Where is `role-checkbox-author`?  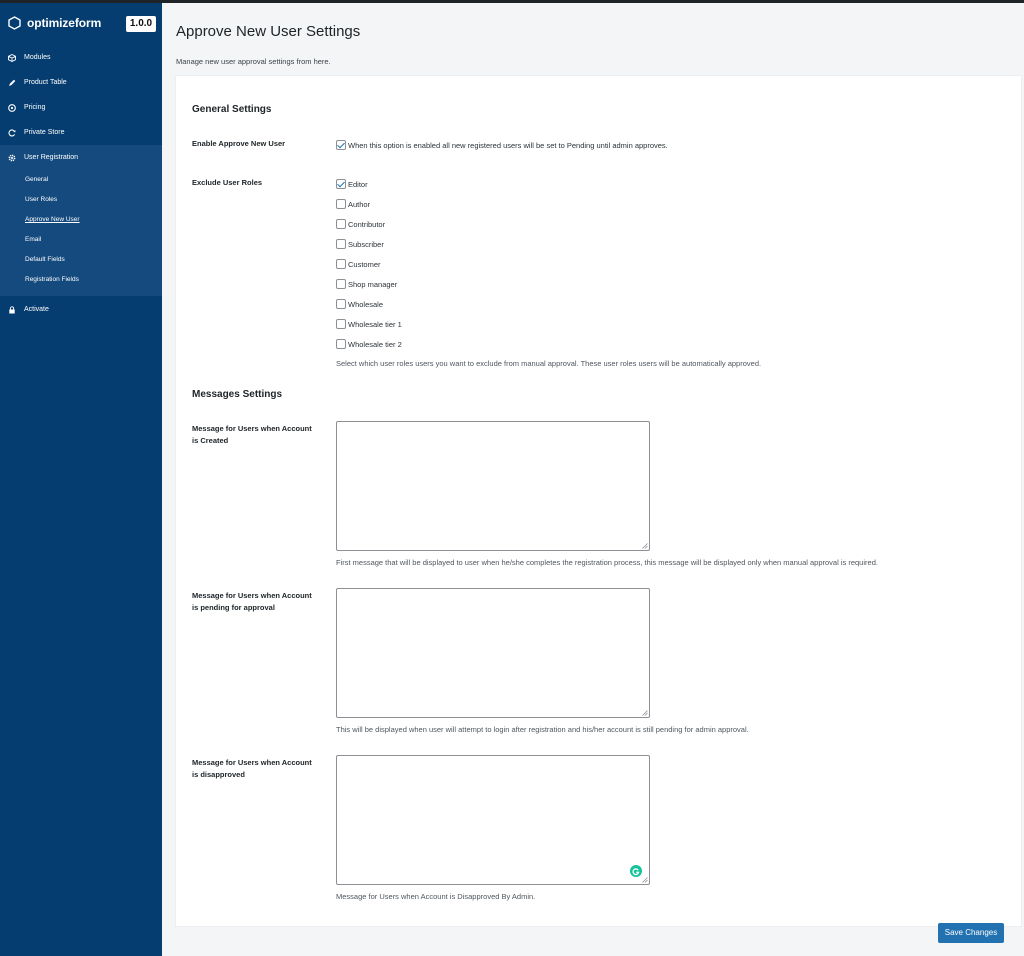 role-checkbox-author is located at coordinates (341, 204).